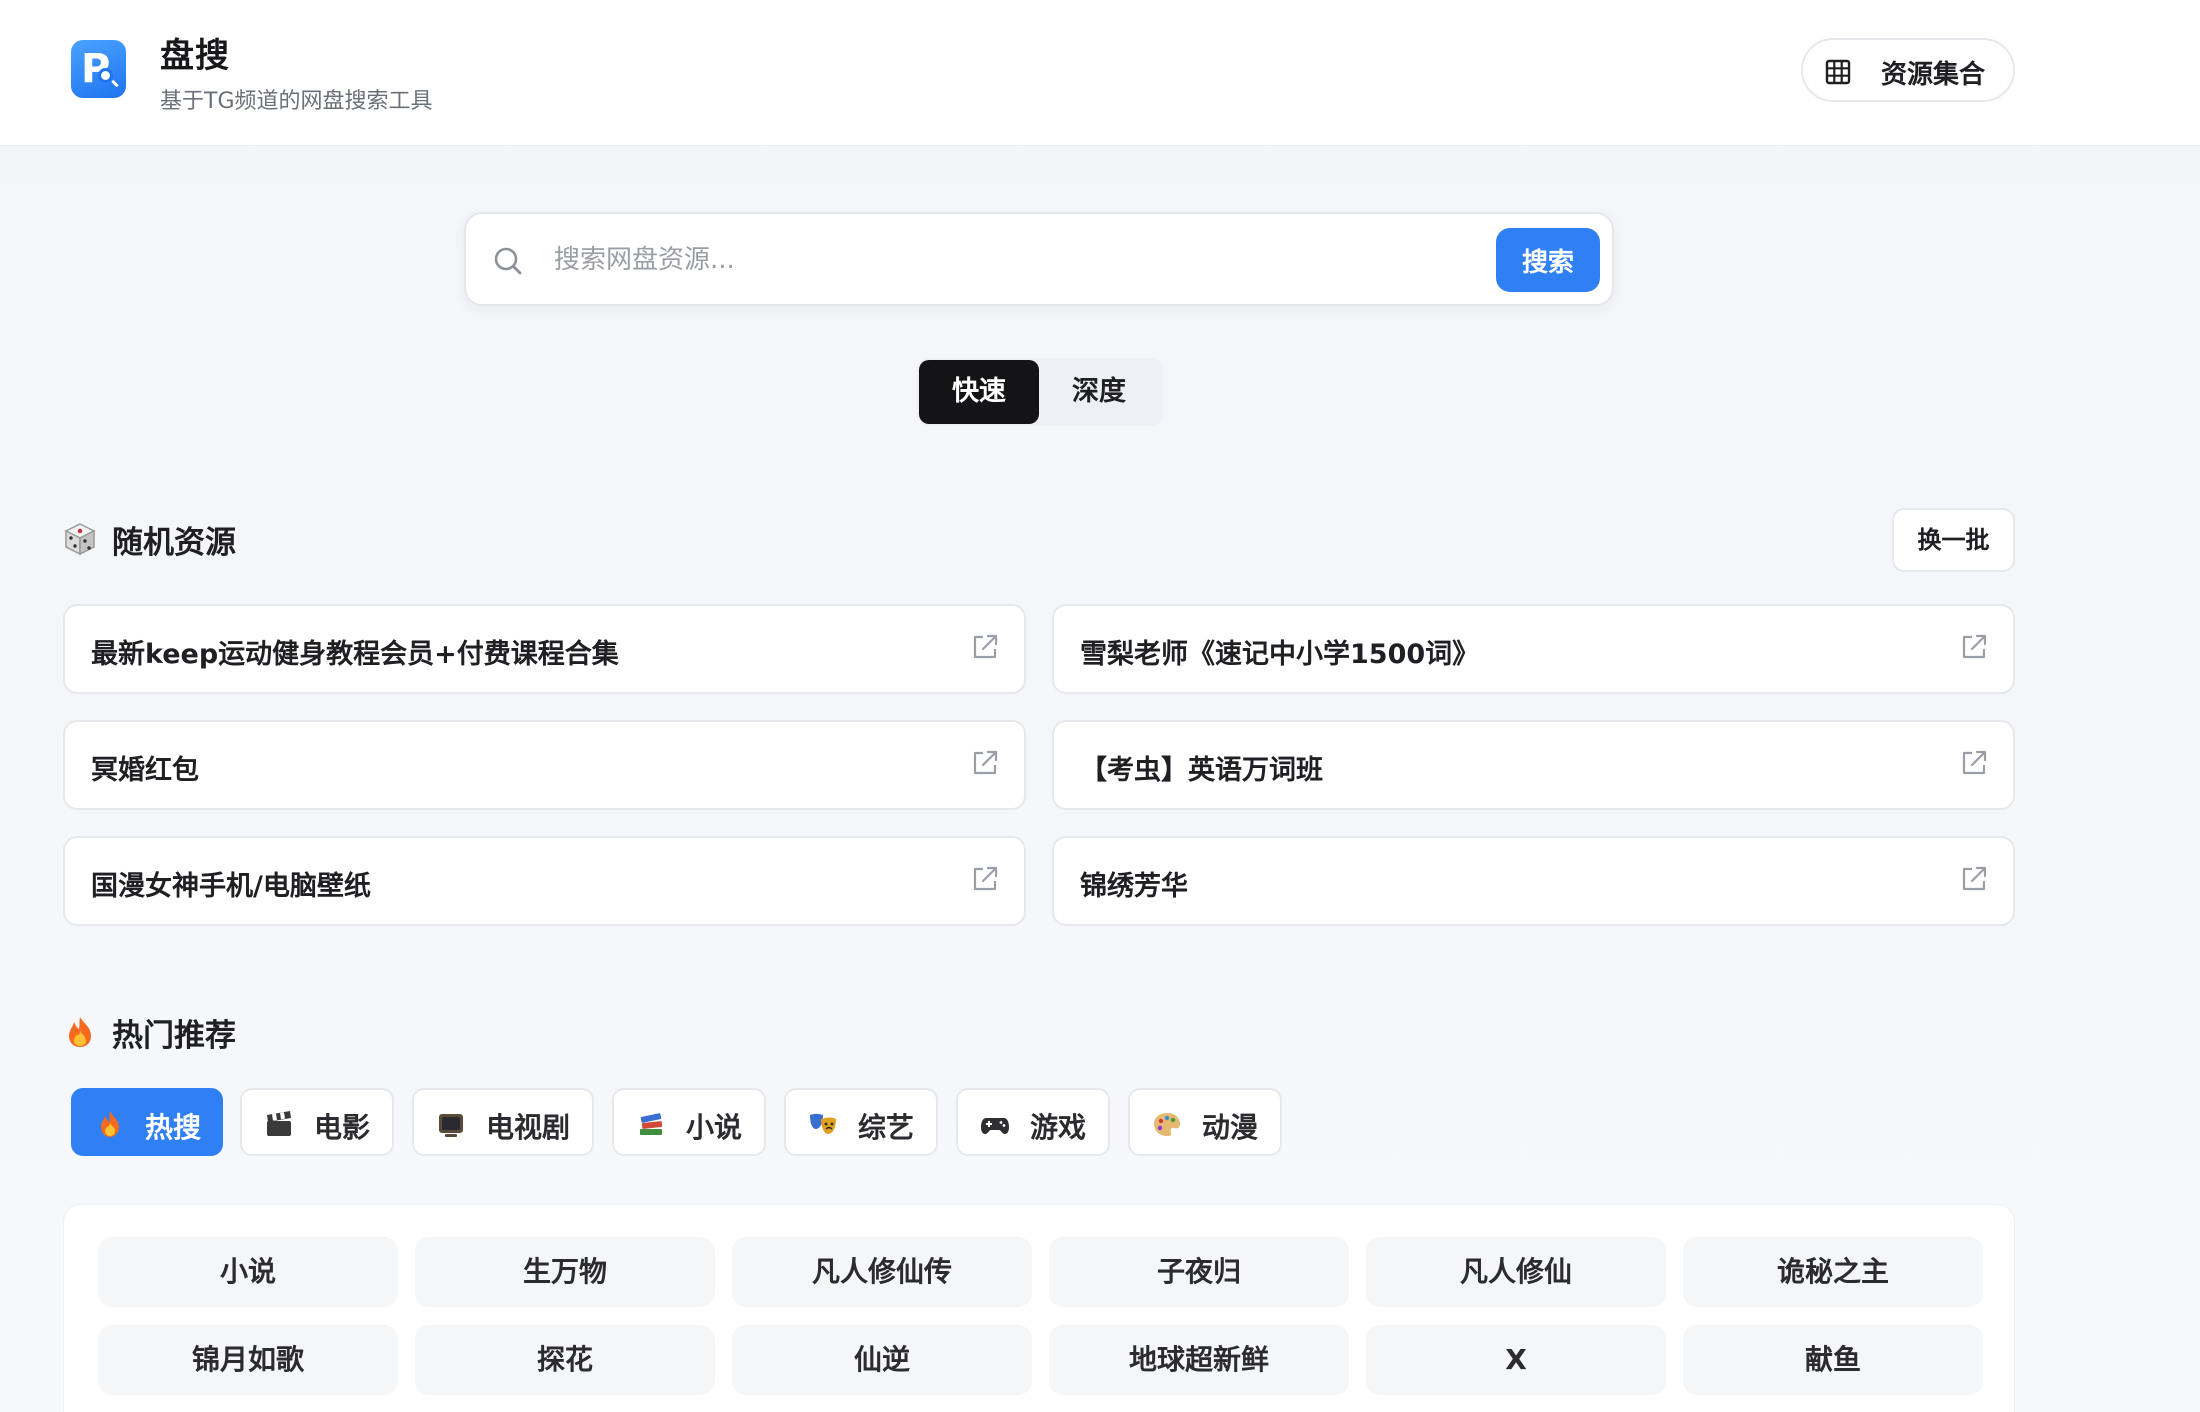  I want to click on resource-title: 雪梨老师《速记中小学1500词》, so click(1280, 654).